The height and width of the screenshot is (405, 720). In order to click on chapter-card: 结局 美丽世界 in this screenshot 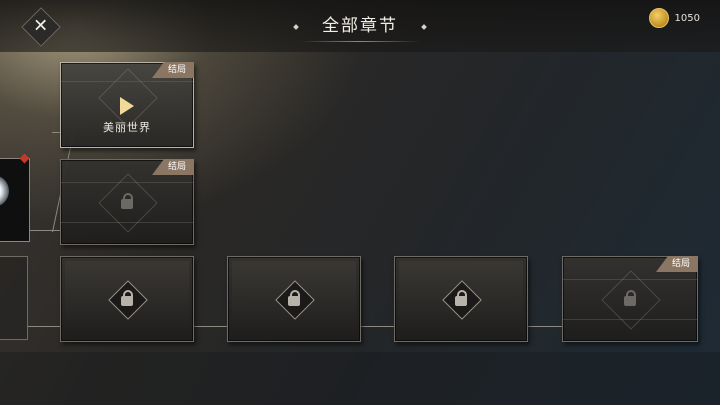, I will do `click(127, 105)`.